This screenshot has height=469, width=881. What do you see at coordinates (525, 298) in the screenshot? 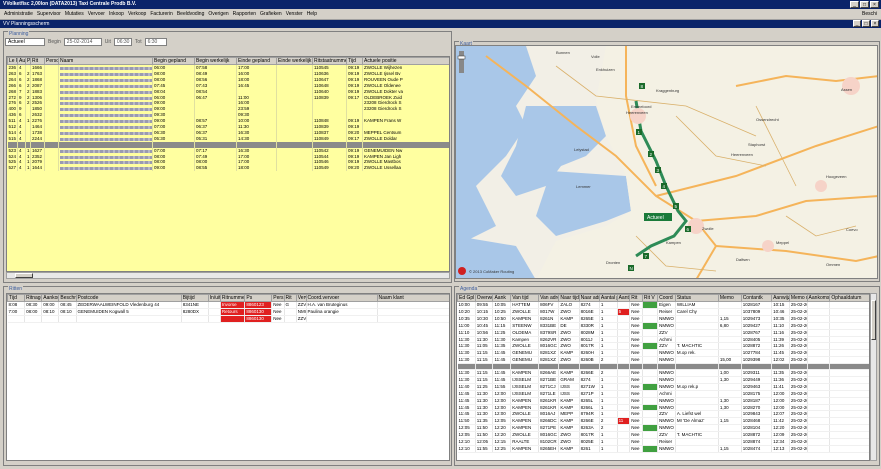
I see `column-header: Van tijd` at bounding box center [525, 298].